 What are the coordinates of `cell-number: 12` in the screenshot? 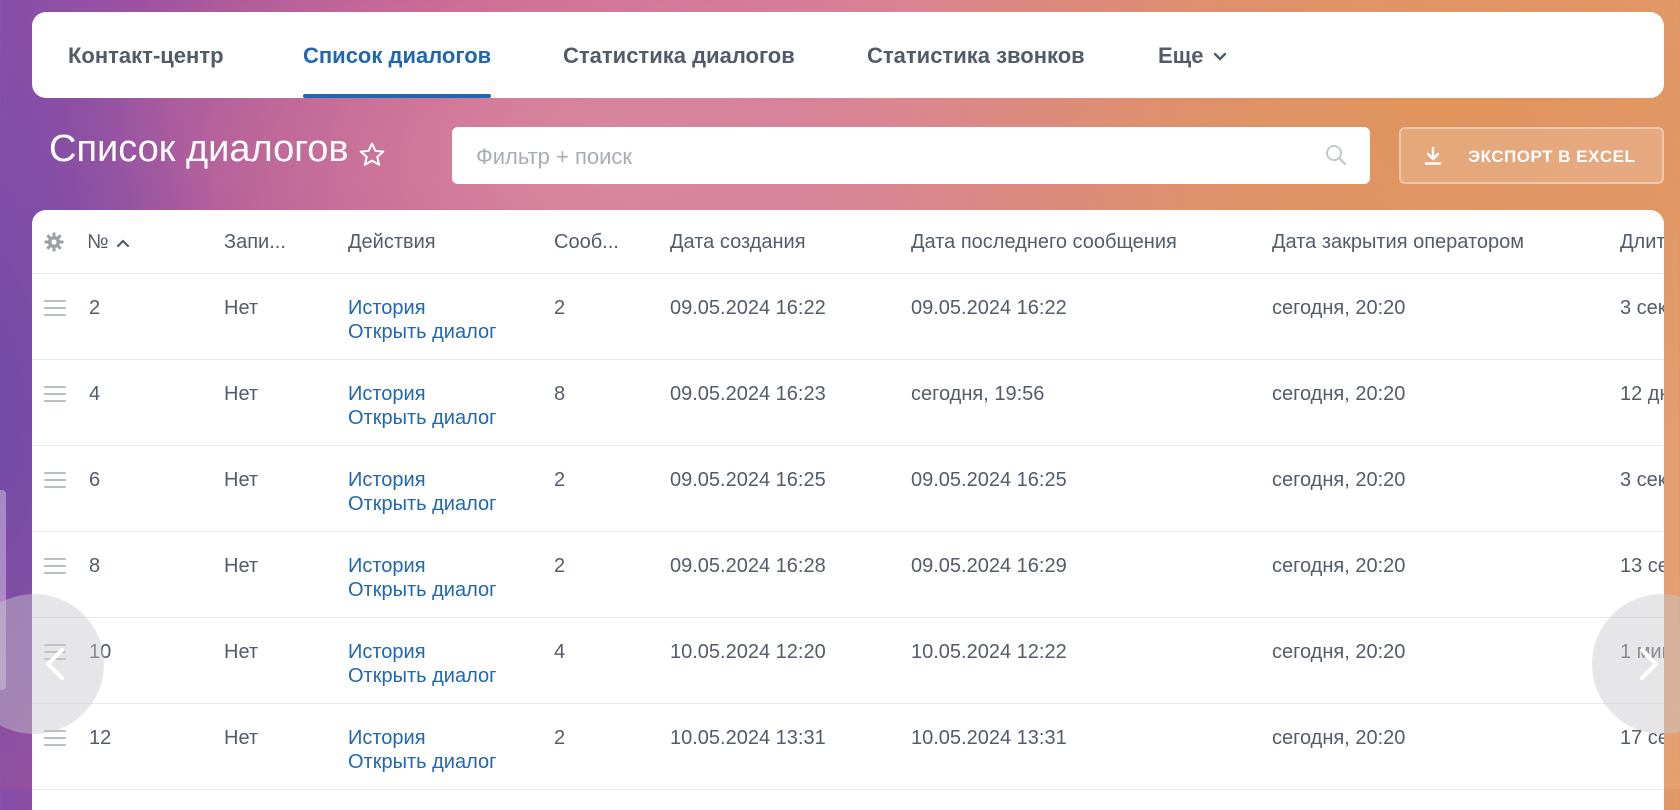 It's located at (100, 738).